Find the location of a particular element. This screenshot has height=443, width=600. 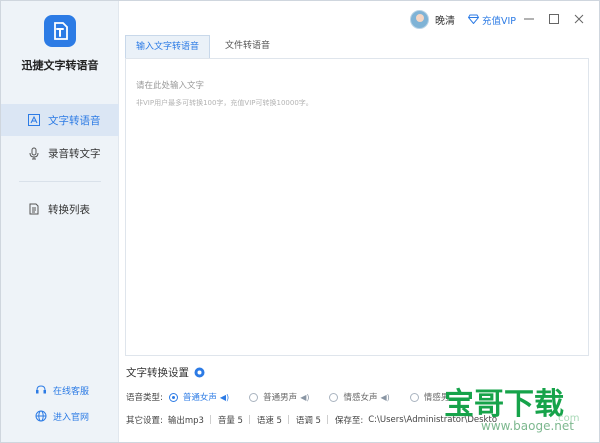

tab-text-to-speech: 输入文字转语音 is located at coordinates (168, 46).